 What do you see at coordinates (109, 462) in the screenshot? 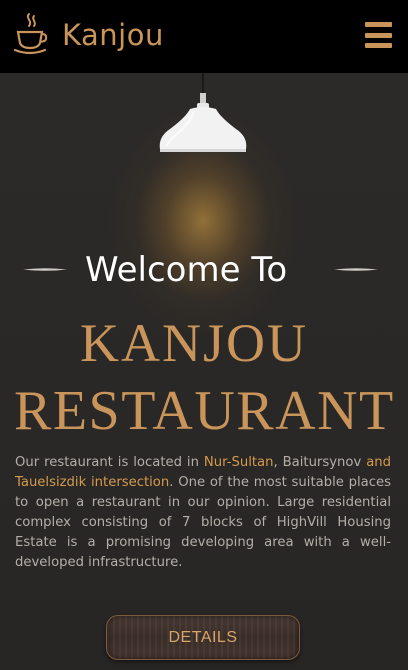
I see `description-text: Our restaurant is located in` at bounding box center [109, 462].